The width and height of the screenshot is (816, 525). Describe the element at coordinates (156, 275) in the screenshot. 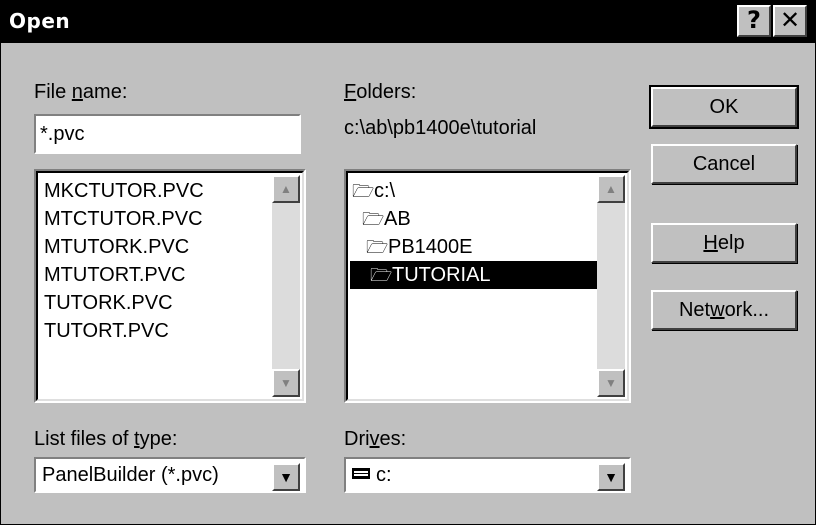

I see `list-item: MTUTORT.PVC` at that location.